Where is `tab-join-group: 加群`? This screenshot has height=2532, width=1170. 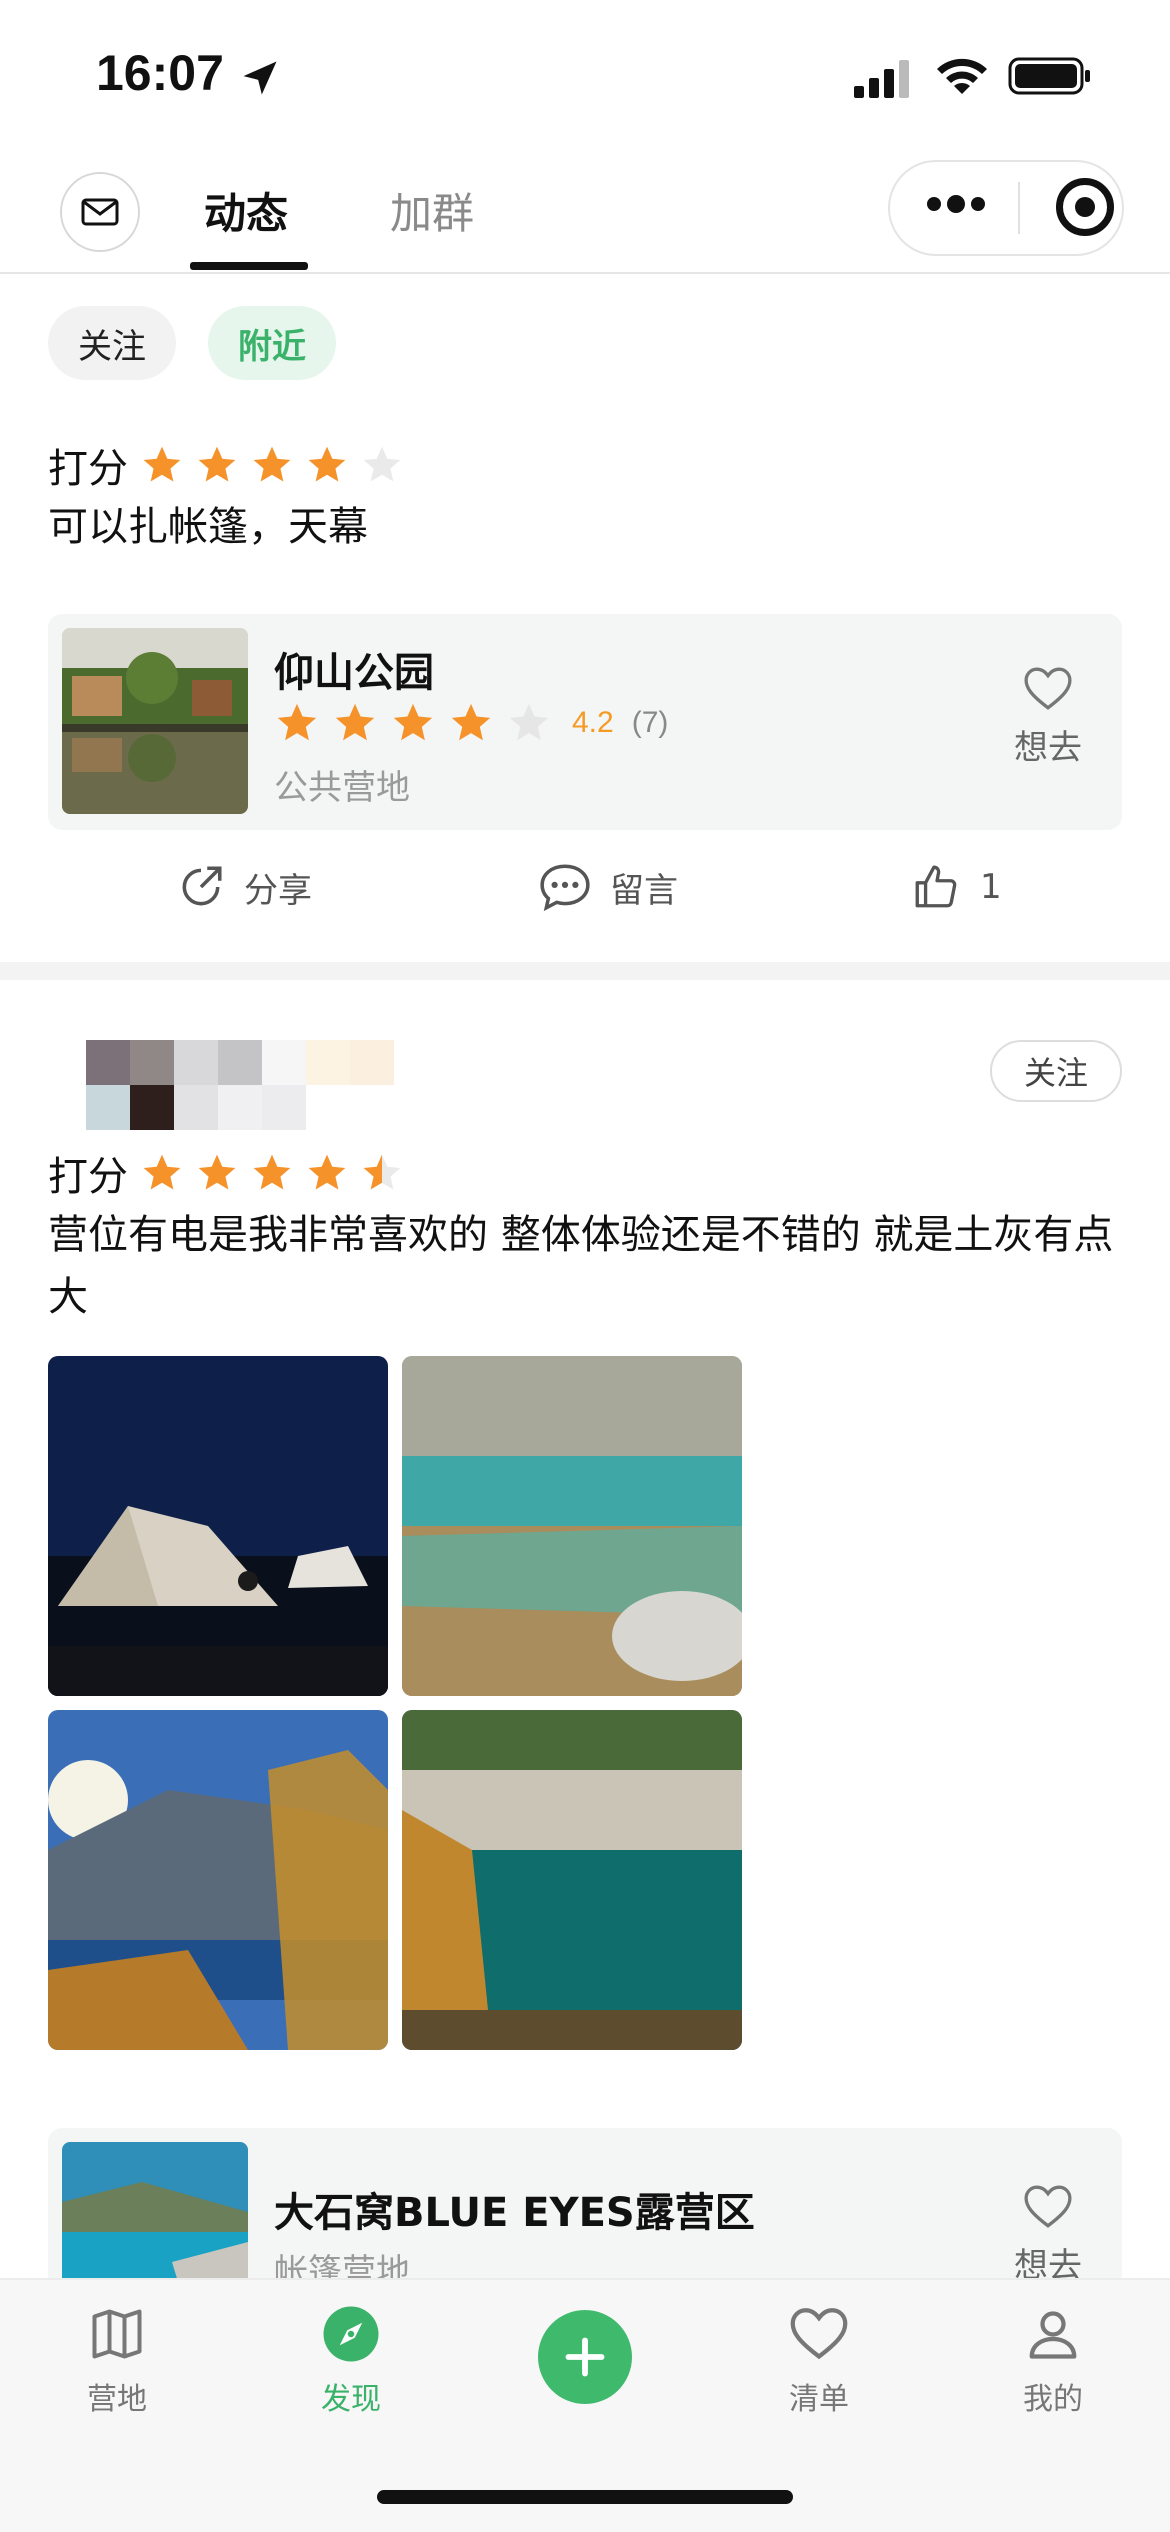
tab-join-group: 加群 is located at coordinates (432, 210).